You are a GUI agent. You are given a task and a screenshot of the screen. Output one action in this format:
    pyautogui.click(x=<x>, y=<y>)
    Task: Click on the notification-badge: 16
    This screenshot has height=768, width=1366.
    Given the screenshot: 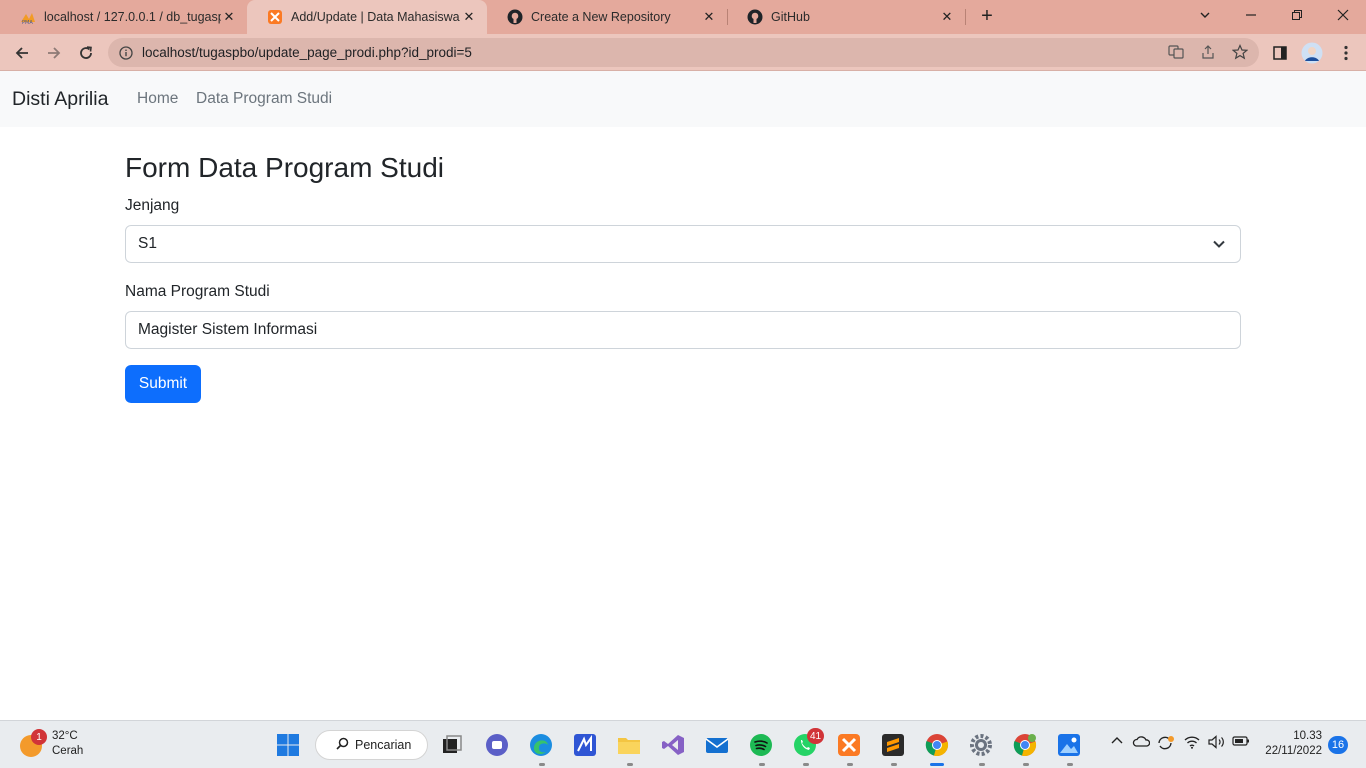 What is the action you would take?
    pyautogui.click(x=1338, y=745)
    